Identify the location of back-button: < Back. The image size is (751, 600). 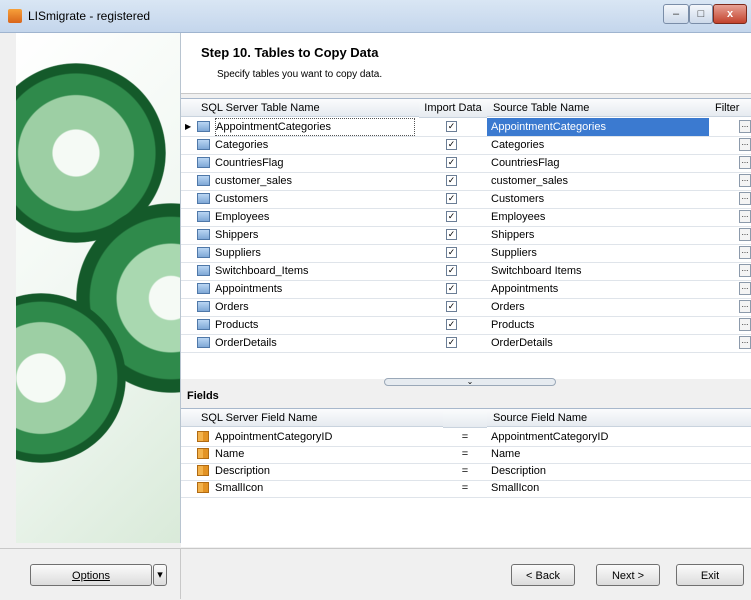
(543, 575).